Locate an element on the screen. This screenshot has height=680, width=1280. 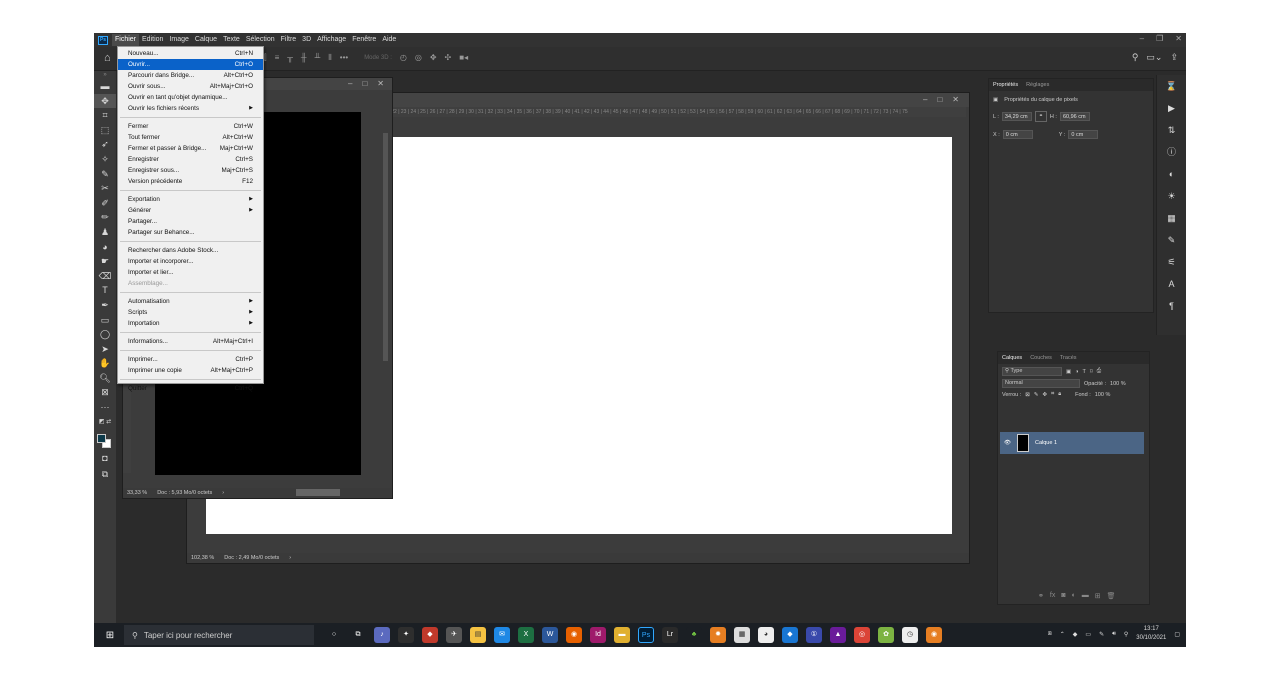
doc-info: Doc : 2,49 Mo/0 octets is located at coordinates (251, 558).